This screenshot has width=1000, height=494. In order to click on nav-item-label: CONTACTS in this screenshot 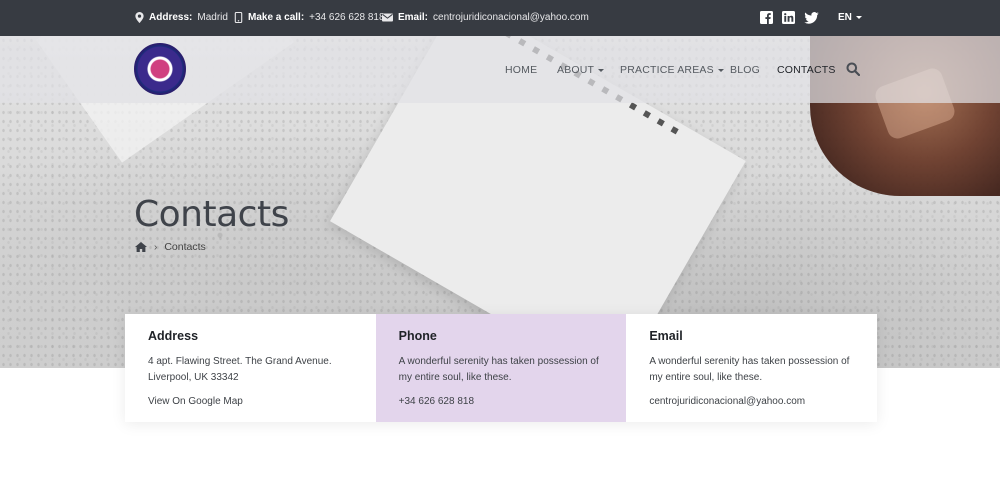, I will do `click(806, 70)`.